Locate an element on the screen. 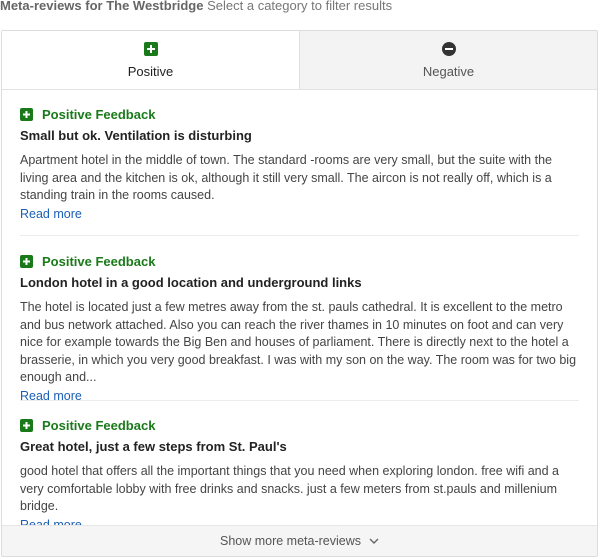 The height and width of the screenshot is (559, 600). tab-positive-label: Positive is located at coordinates (150, 71).